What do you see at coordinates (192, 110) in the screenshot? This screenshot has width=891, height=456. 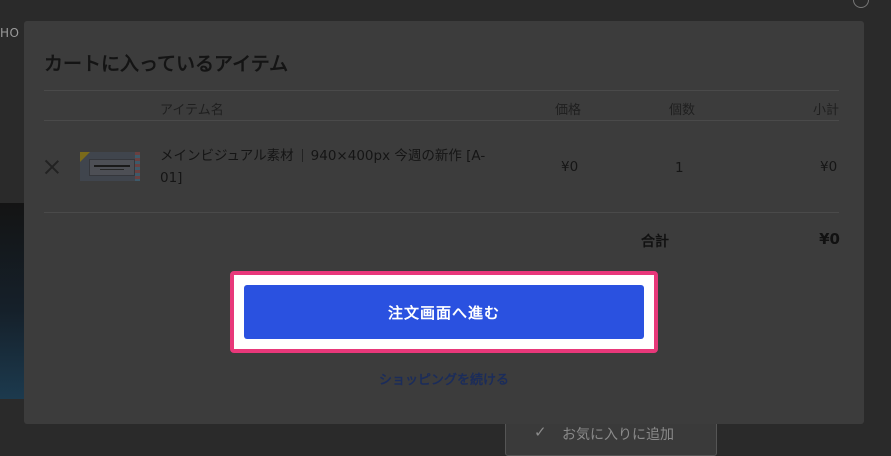 I see `column-header-item-name: アイテム名` at bounding box center [192, 110].